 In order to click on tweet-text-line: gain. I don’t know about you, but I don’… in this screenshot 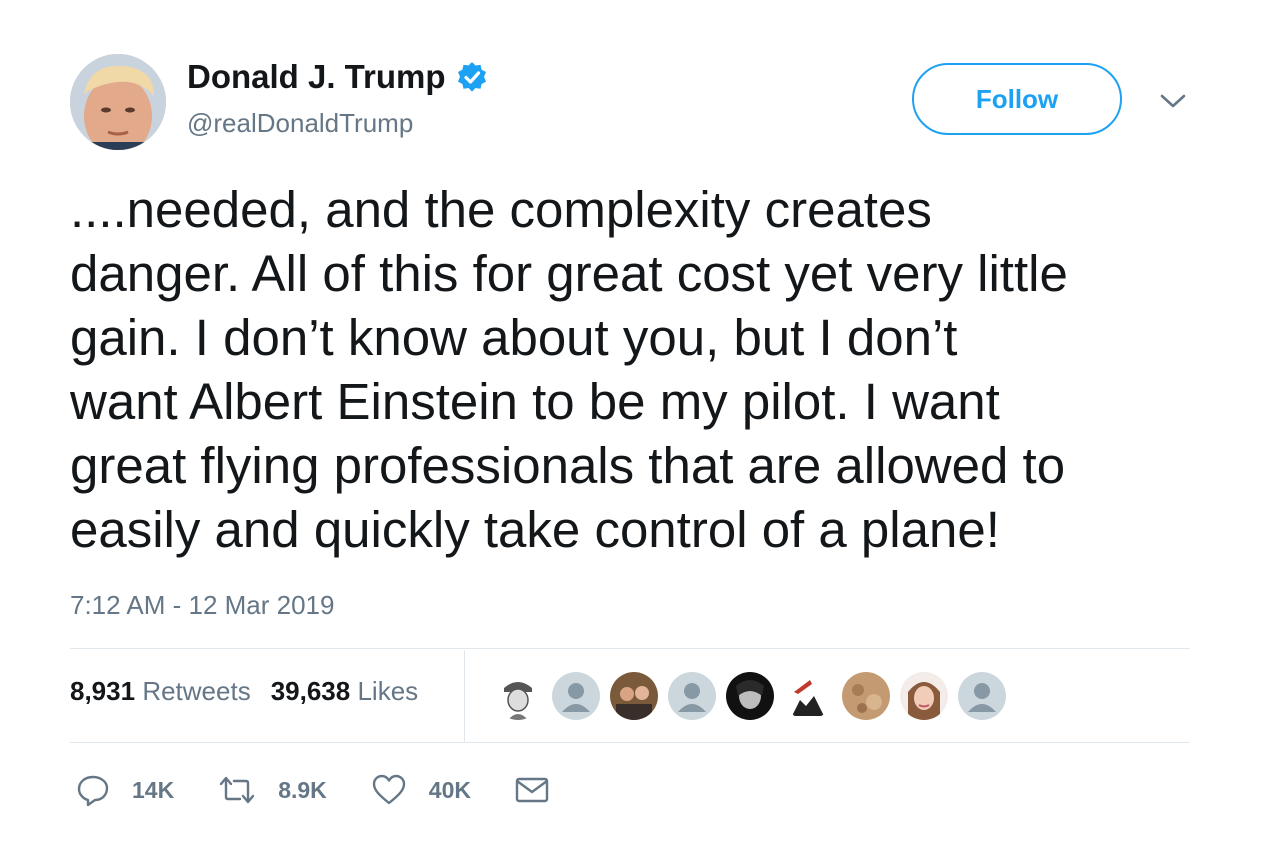, I will do `click(514, 337)`.